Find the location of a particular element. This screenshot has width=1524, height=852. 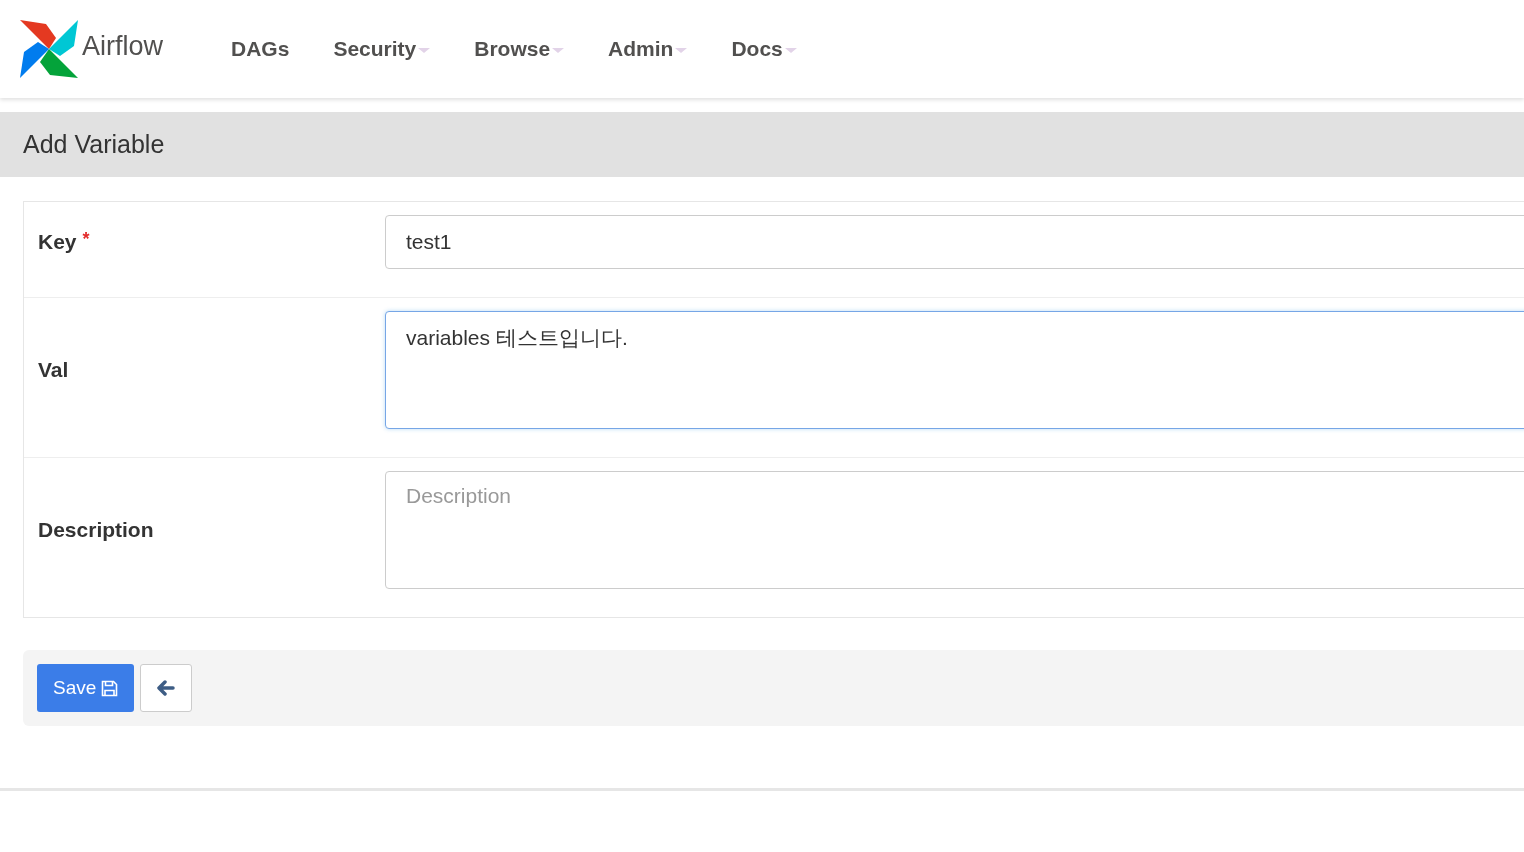

nav-dropdown-menu: Admin is located at coordinates (648, 49).